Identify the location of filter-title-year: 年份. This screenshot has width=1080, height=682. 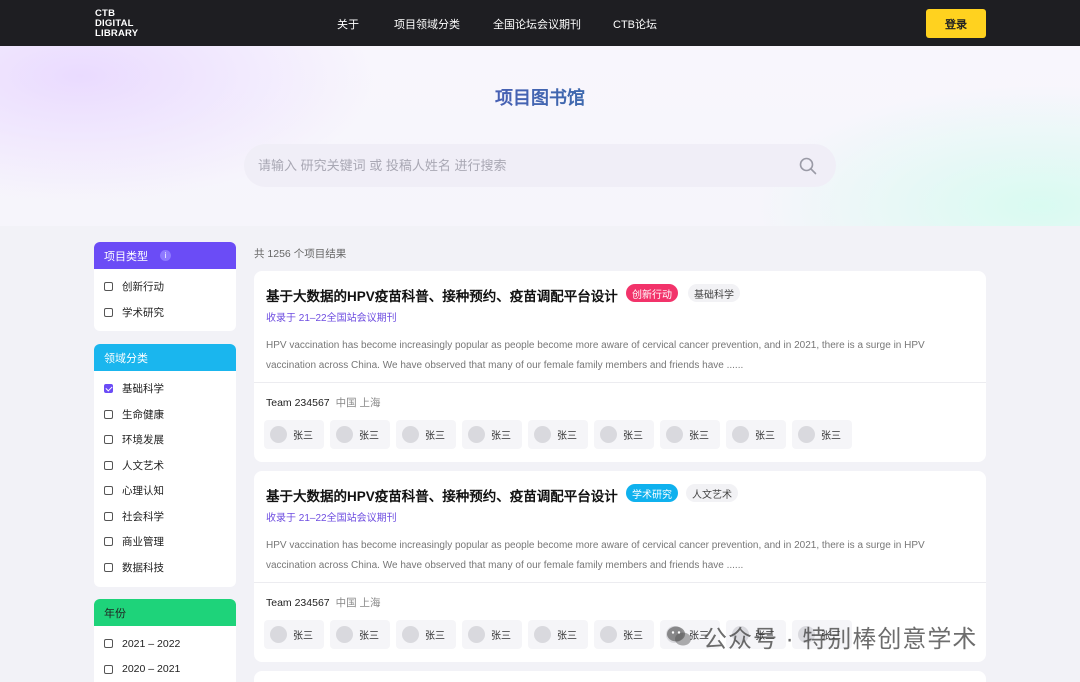
(115, 613).